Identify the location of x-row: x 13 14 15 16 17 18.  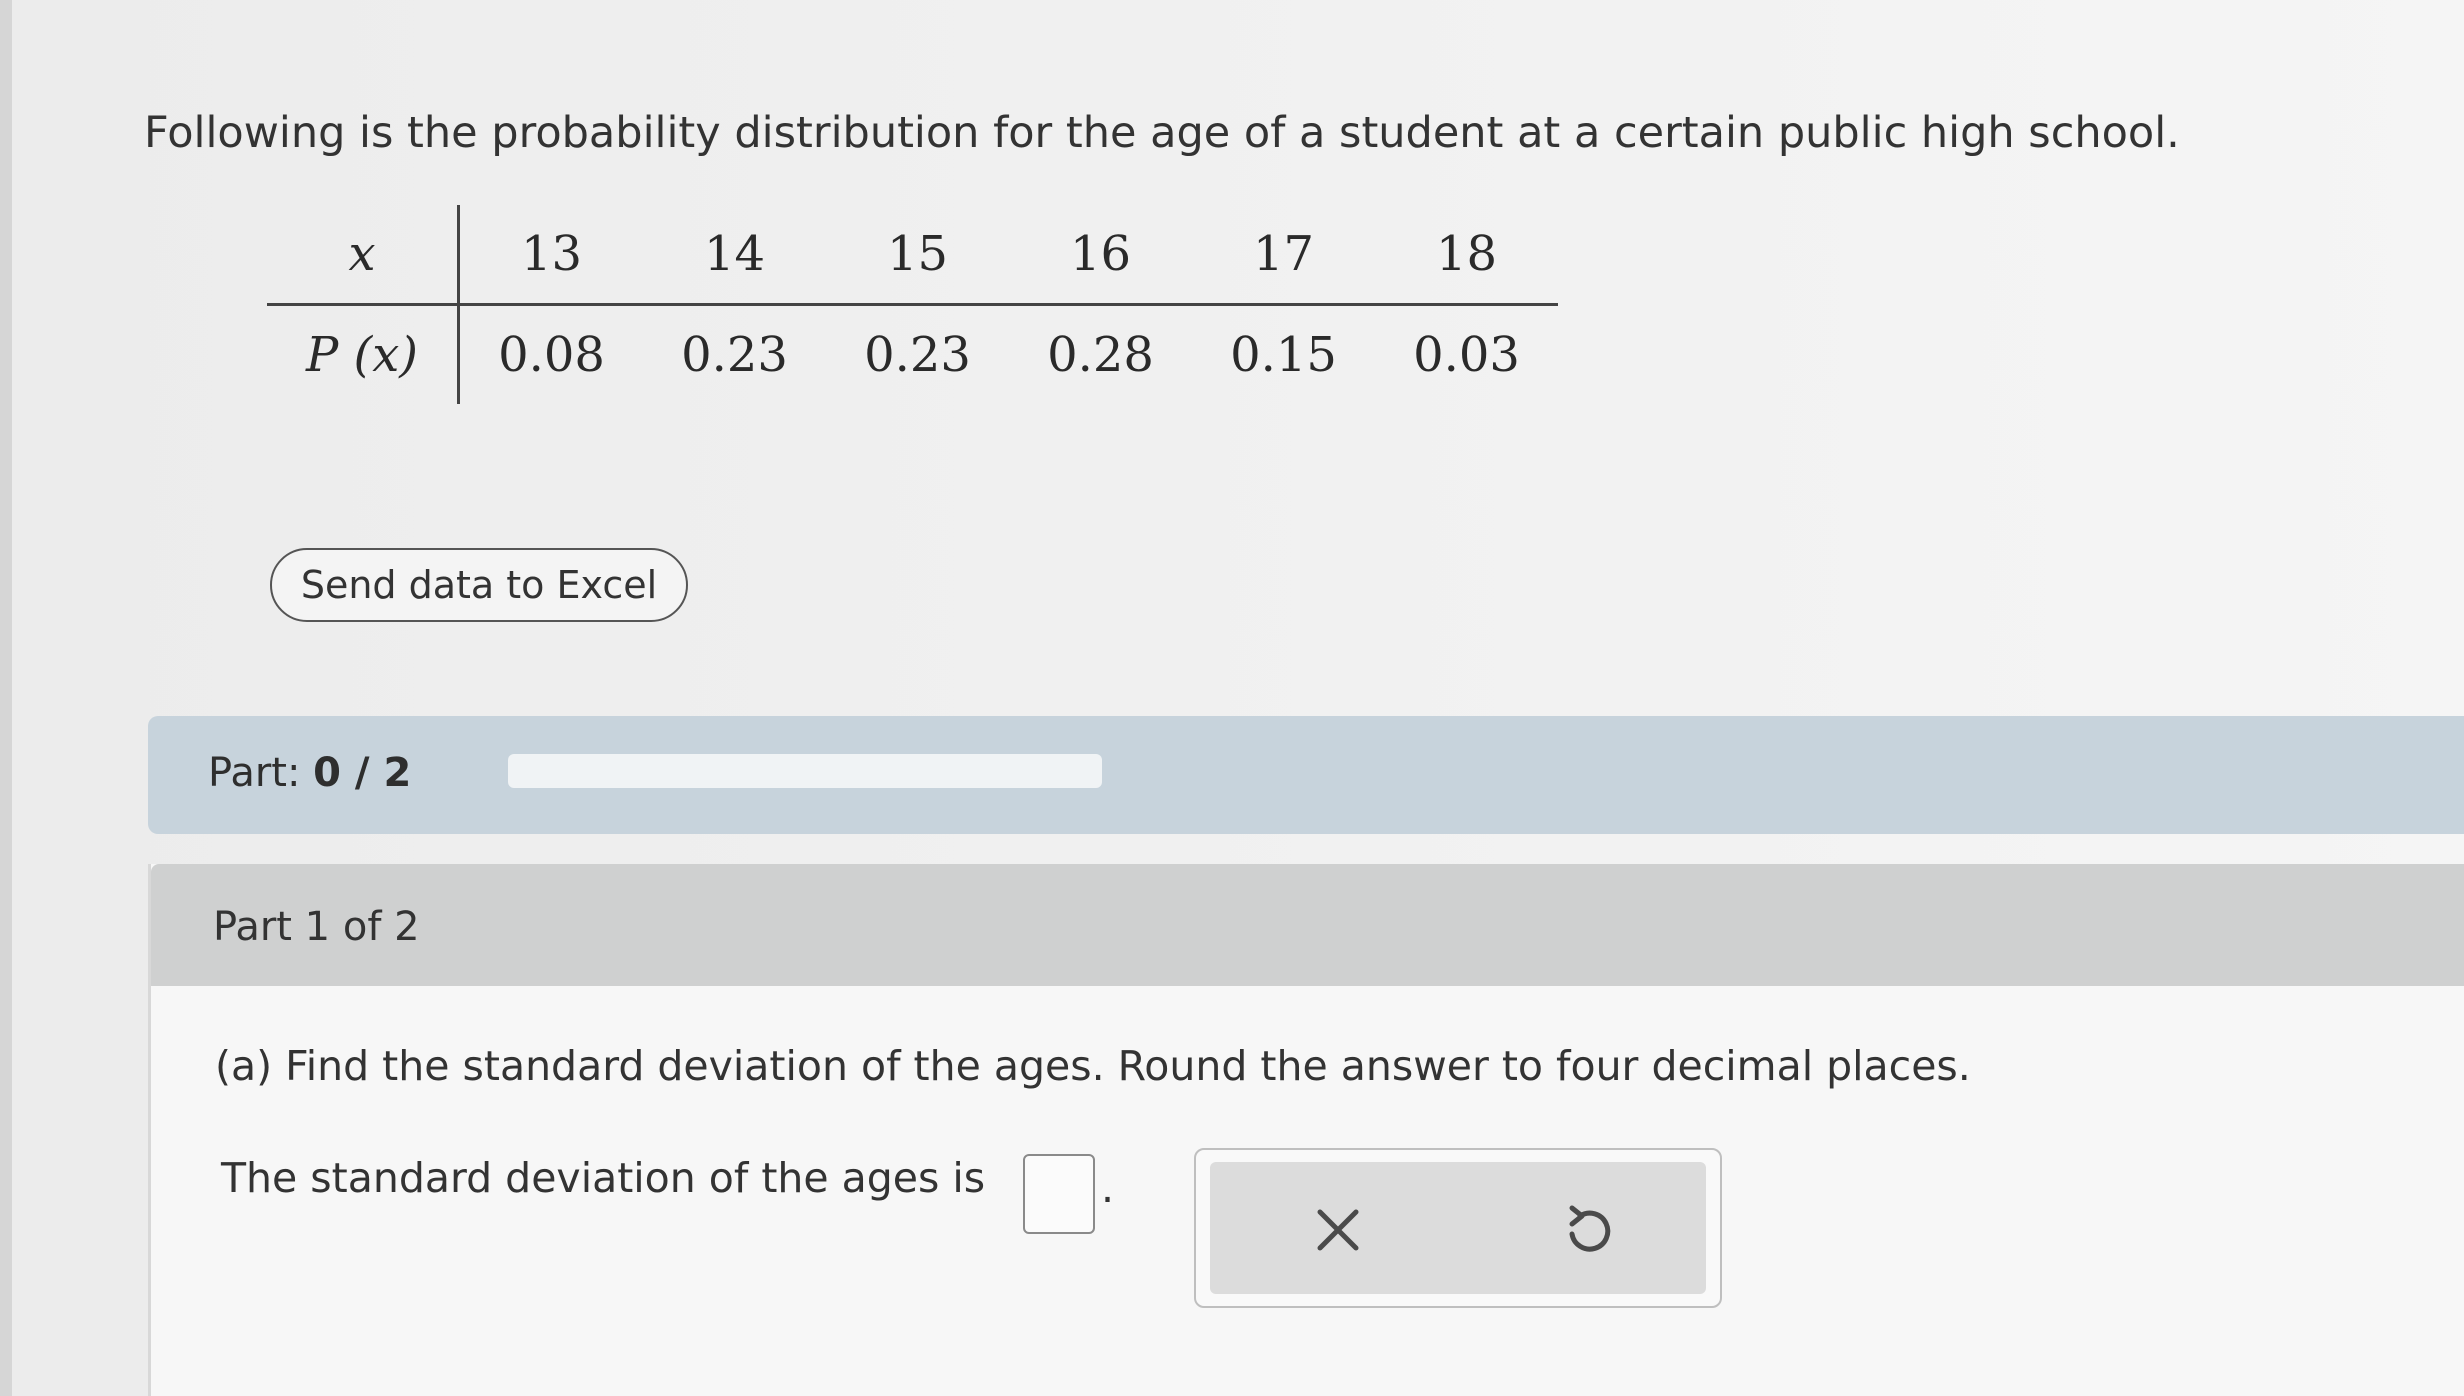
(912, 255).